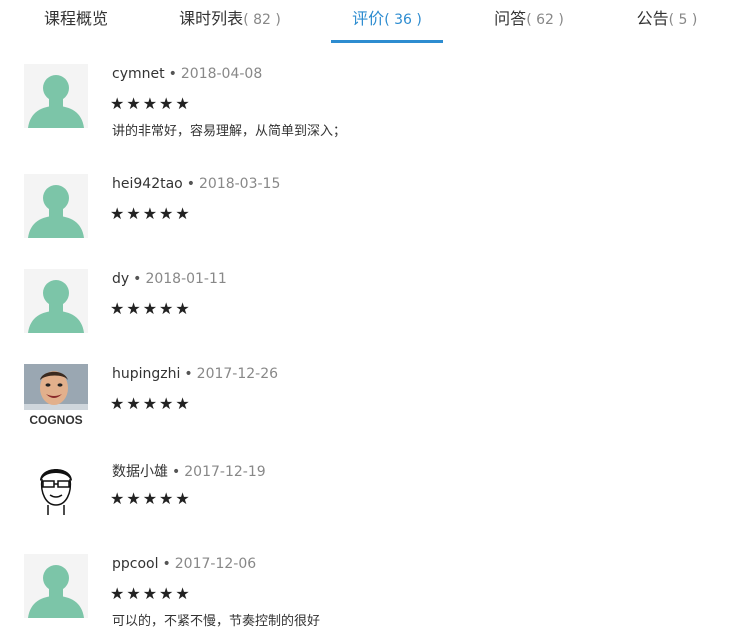 The width and height of the screenshot is (753, 644). I want to click on review-comment: 可以的，不紧不慢，节奏控制的很好, so click(216, 621).